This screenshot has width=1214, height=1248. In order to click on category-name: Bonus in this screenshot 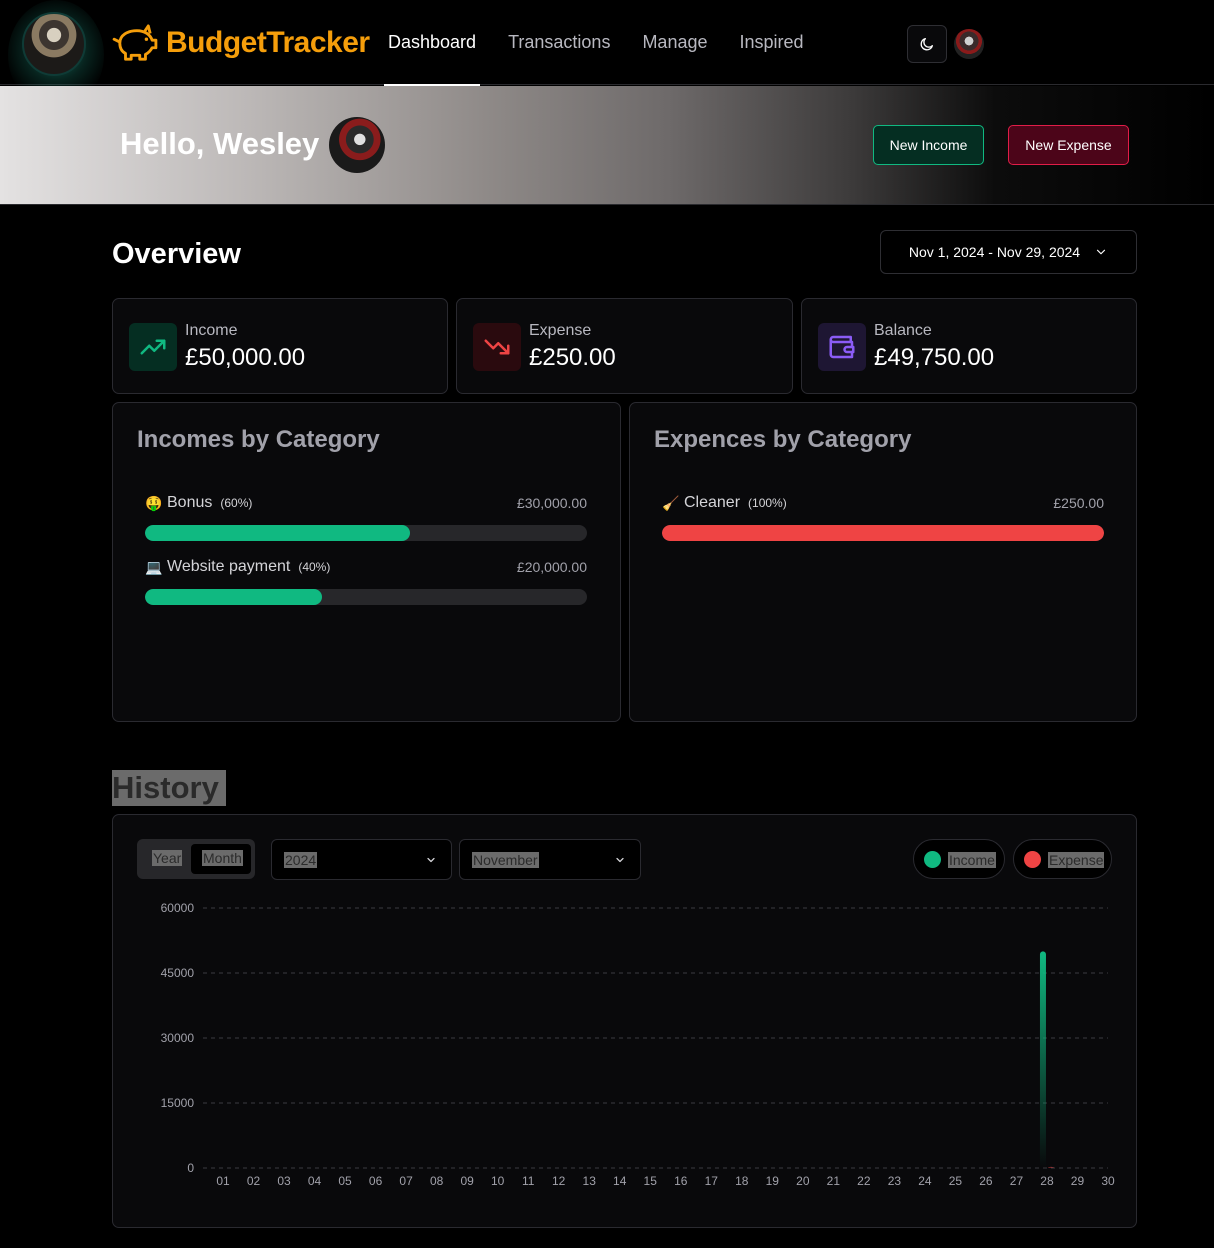, I will do `click(190, 502)`.